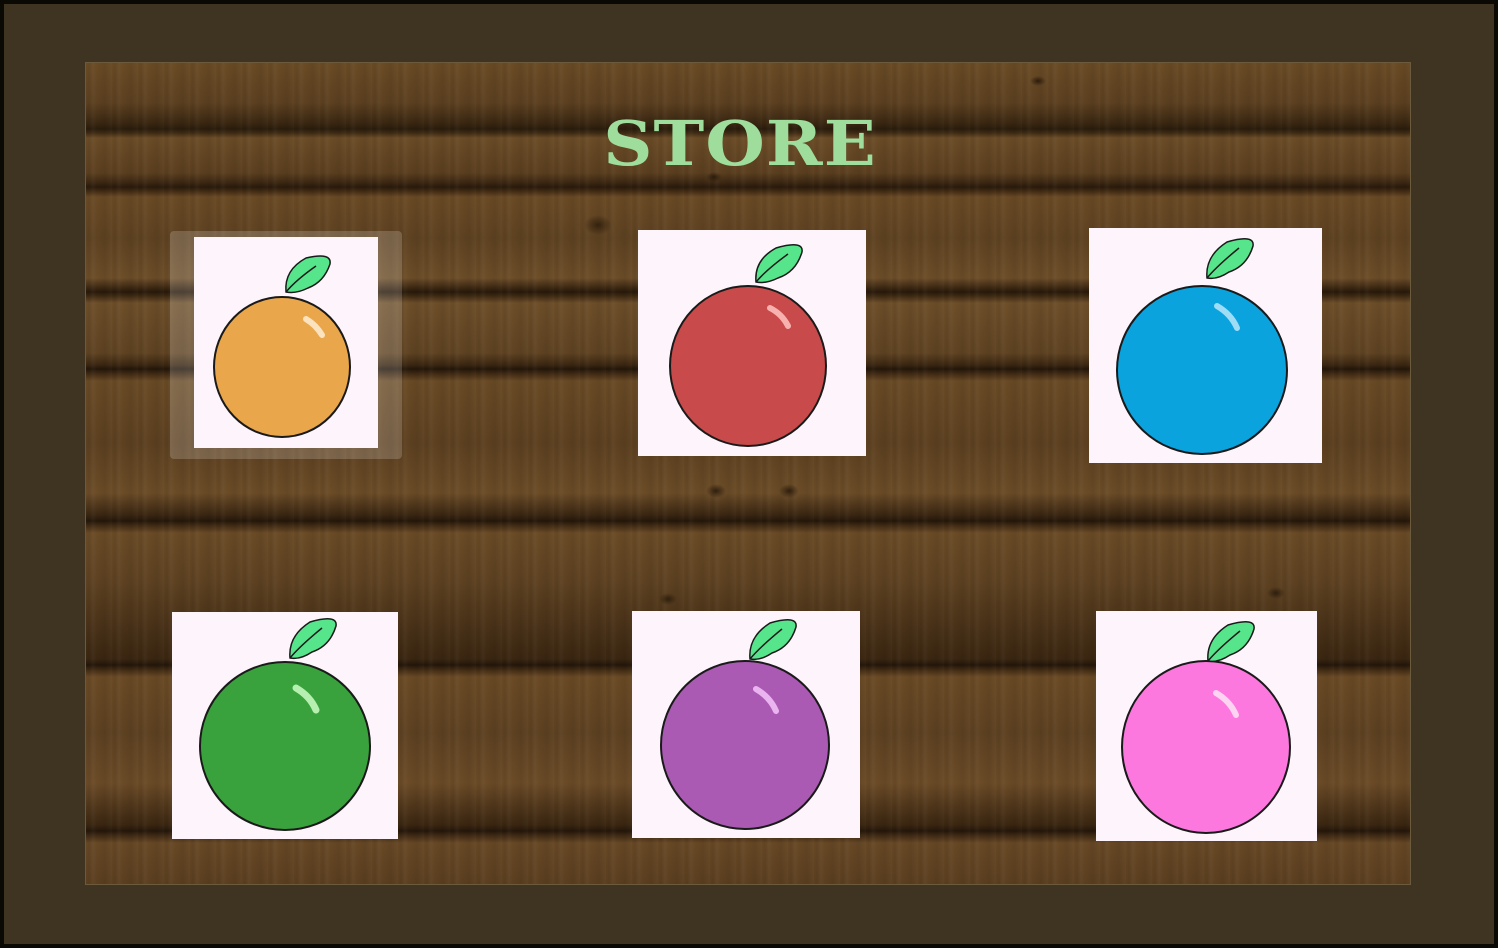  I want to click on store-item-green, so click(285, 725).